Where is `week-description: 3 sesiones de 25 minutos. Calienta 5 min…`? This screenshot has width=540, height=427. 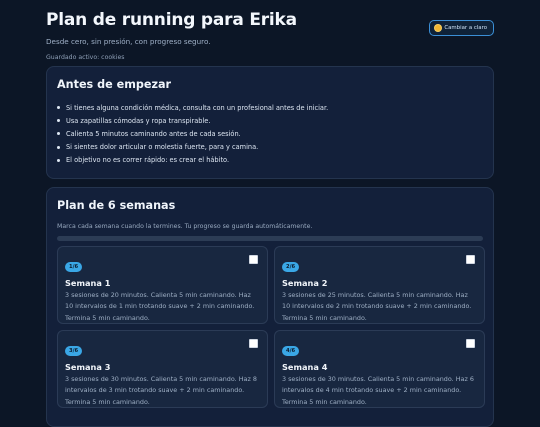
week-description: 3 sesiones de 25 minutos. Calienta 5 min… is located at coordinates (377, 306).